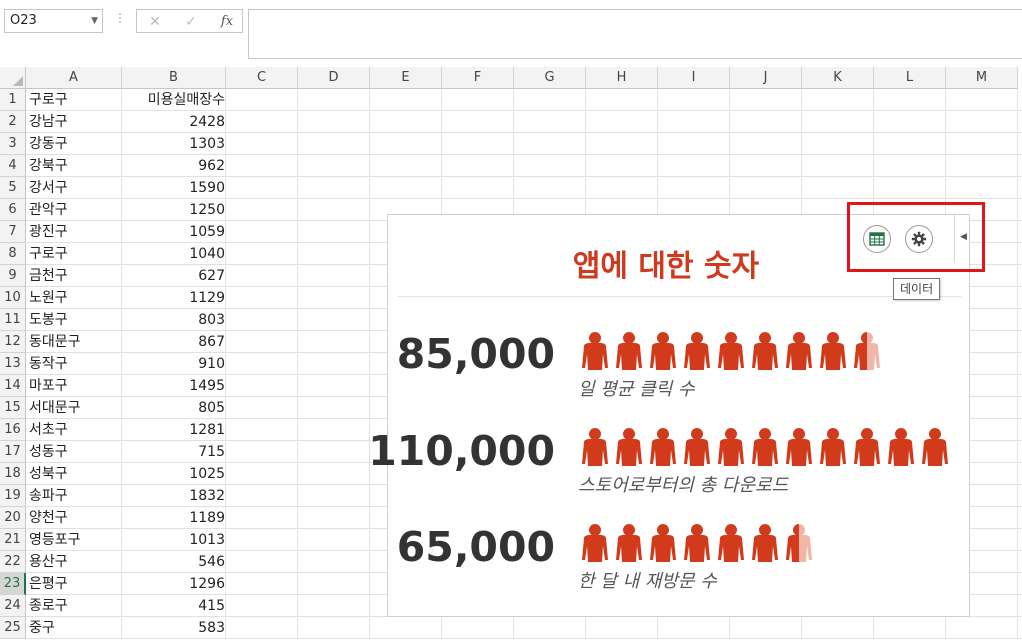 The width and height of the screenshot is (1022, 640). I want to click on column-header-d: D, so click(334, 78).